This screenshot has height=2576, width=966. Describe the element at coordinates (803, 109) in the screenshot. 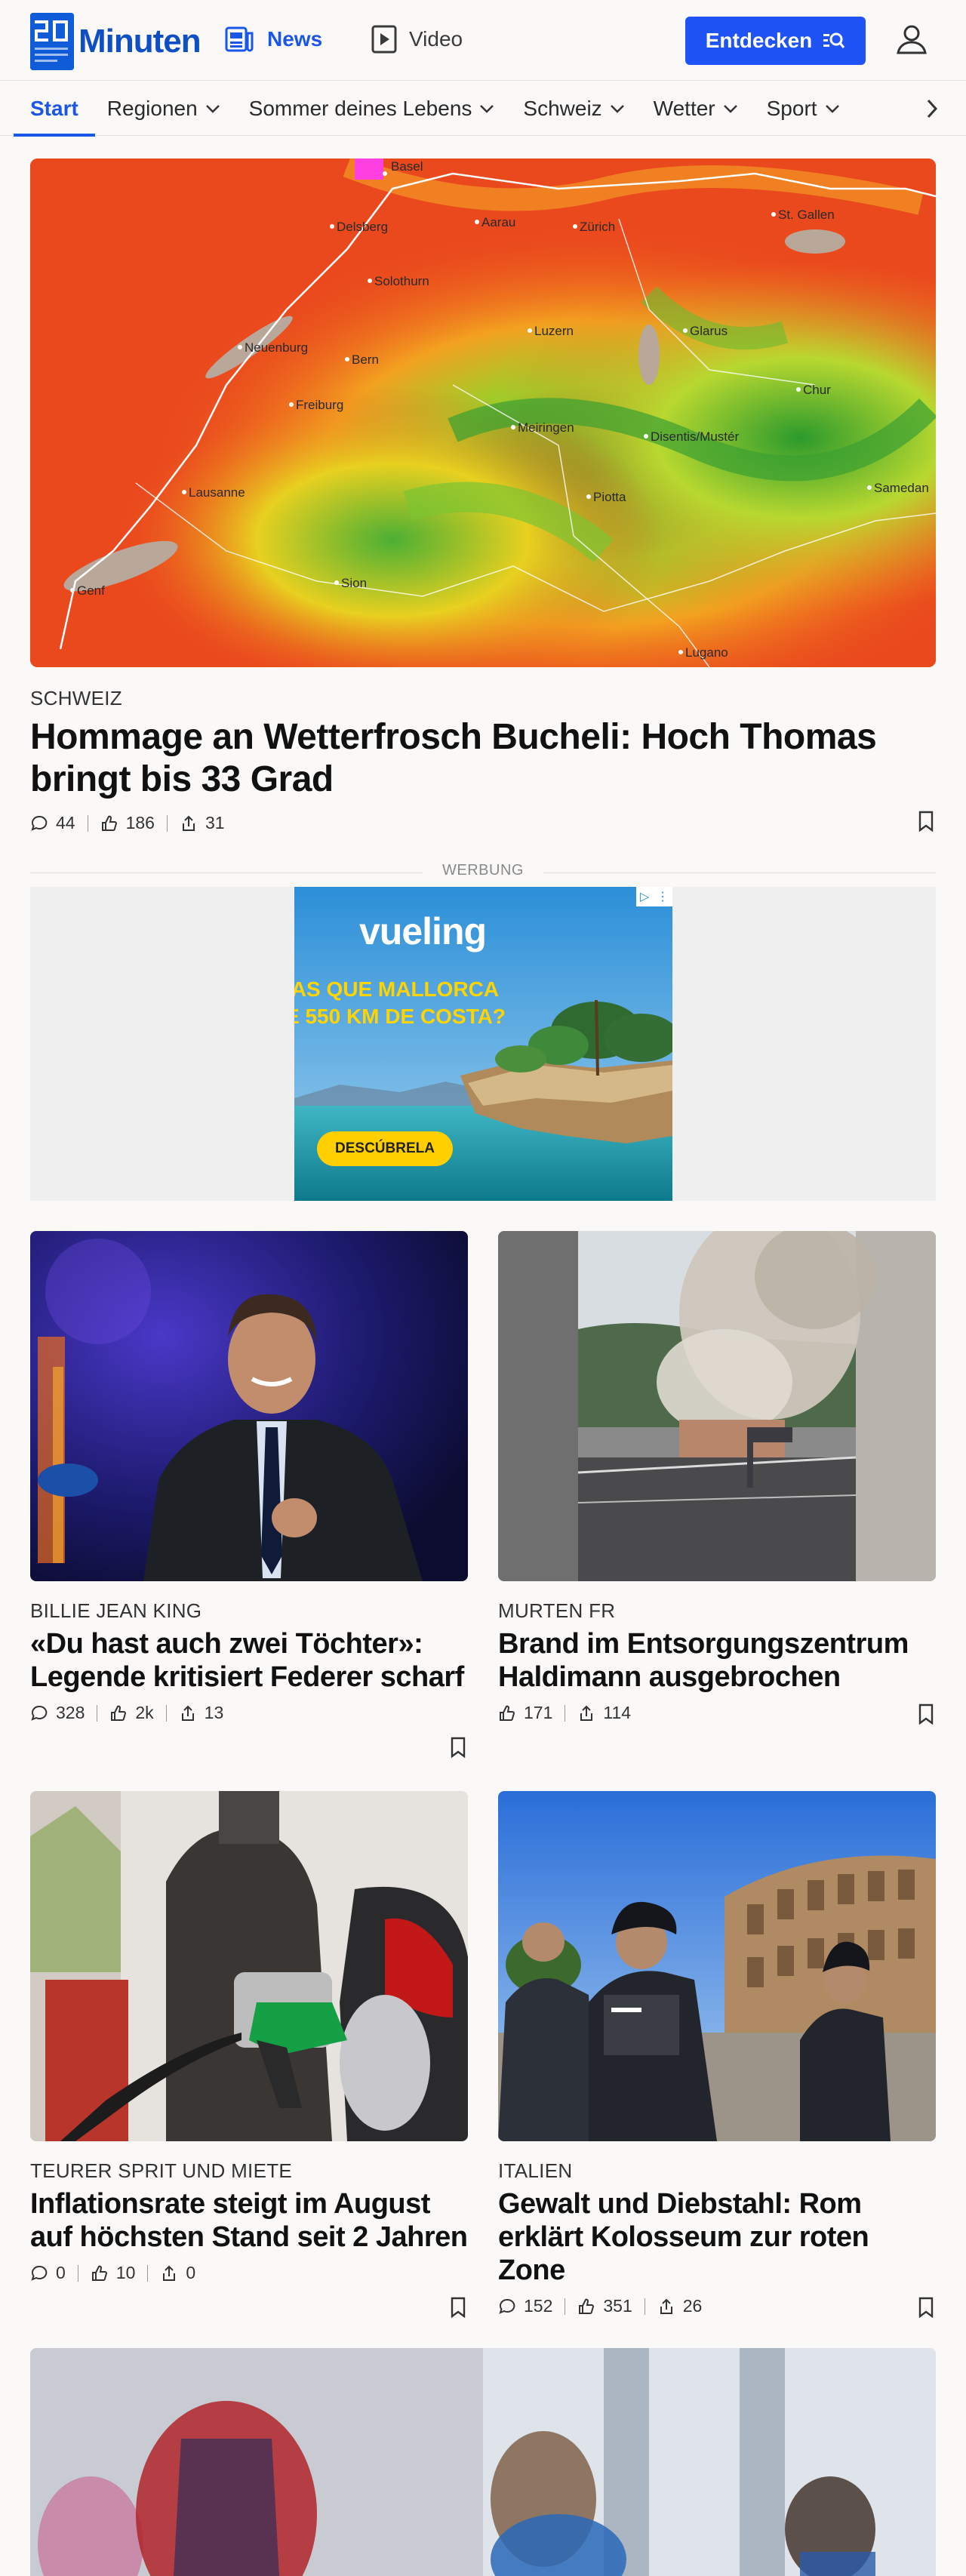

I see `tab-sport: Sport` at that location.